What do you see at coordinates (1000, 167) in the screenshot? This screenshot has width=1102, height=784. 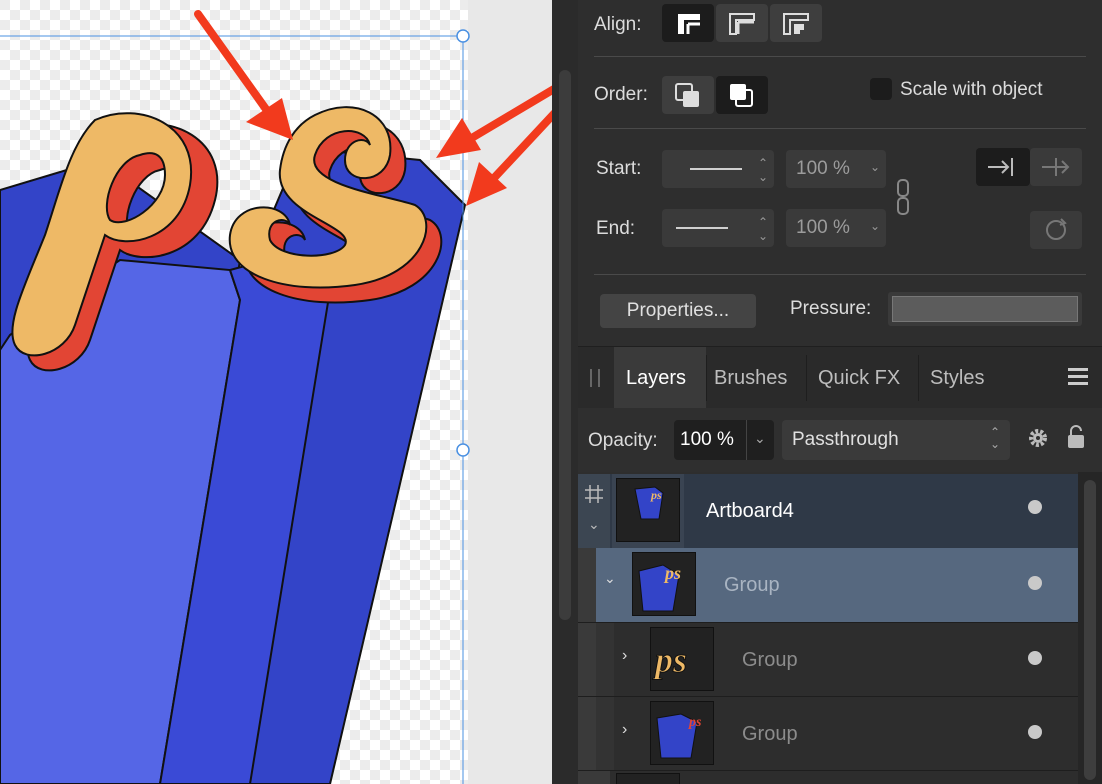 I see `arrow-to-line-icon` at bounding box center [1000, 167].